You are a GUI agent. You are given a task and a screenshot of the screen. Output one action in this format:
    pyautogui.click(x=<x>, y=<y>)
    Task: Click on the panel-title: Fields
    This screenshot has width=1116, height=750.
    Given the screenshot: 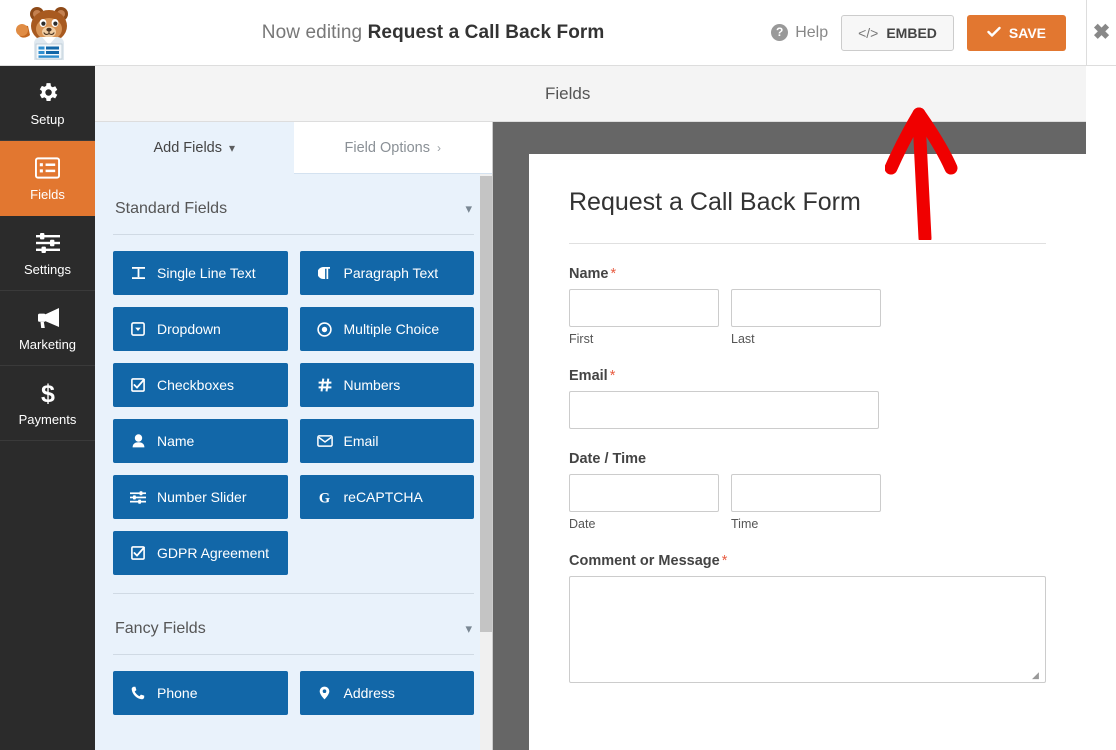 What is the action you would take?
    pyautogui.click(x=568, y=93)
    